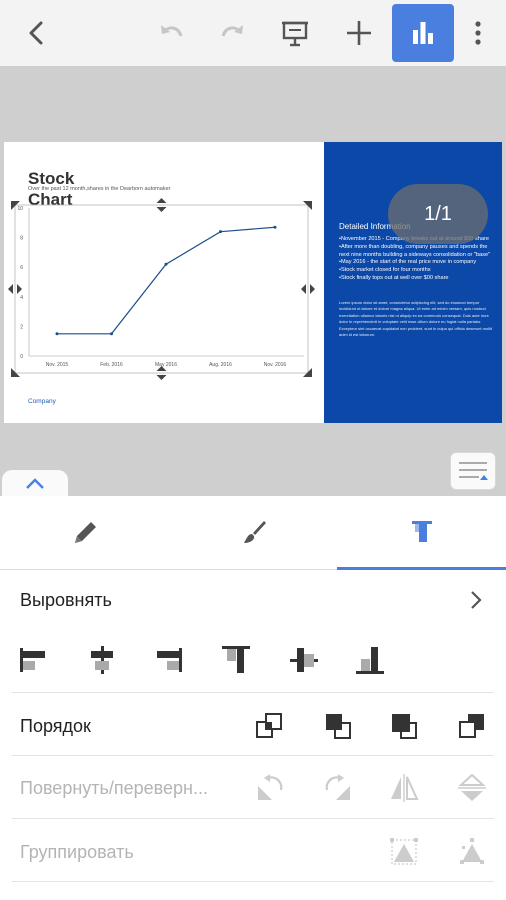 The width and height of the screenshot is (506, 900). I want to click on chart-y-tick-label: 0, so click(21, 357).